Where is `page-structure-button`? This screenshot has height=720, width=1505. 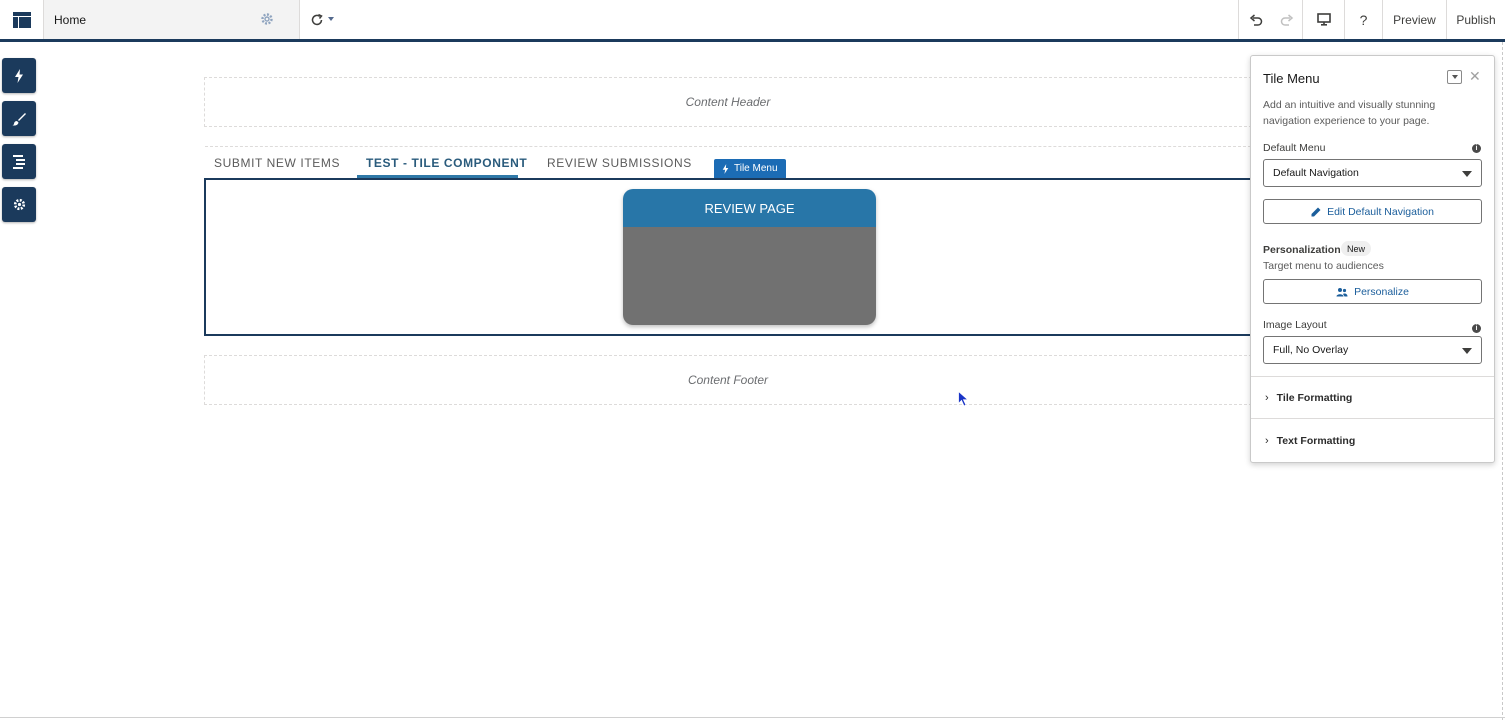
page-structure-button is located at coordinates (19, 161).